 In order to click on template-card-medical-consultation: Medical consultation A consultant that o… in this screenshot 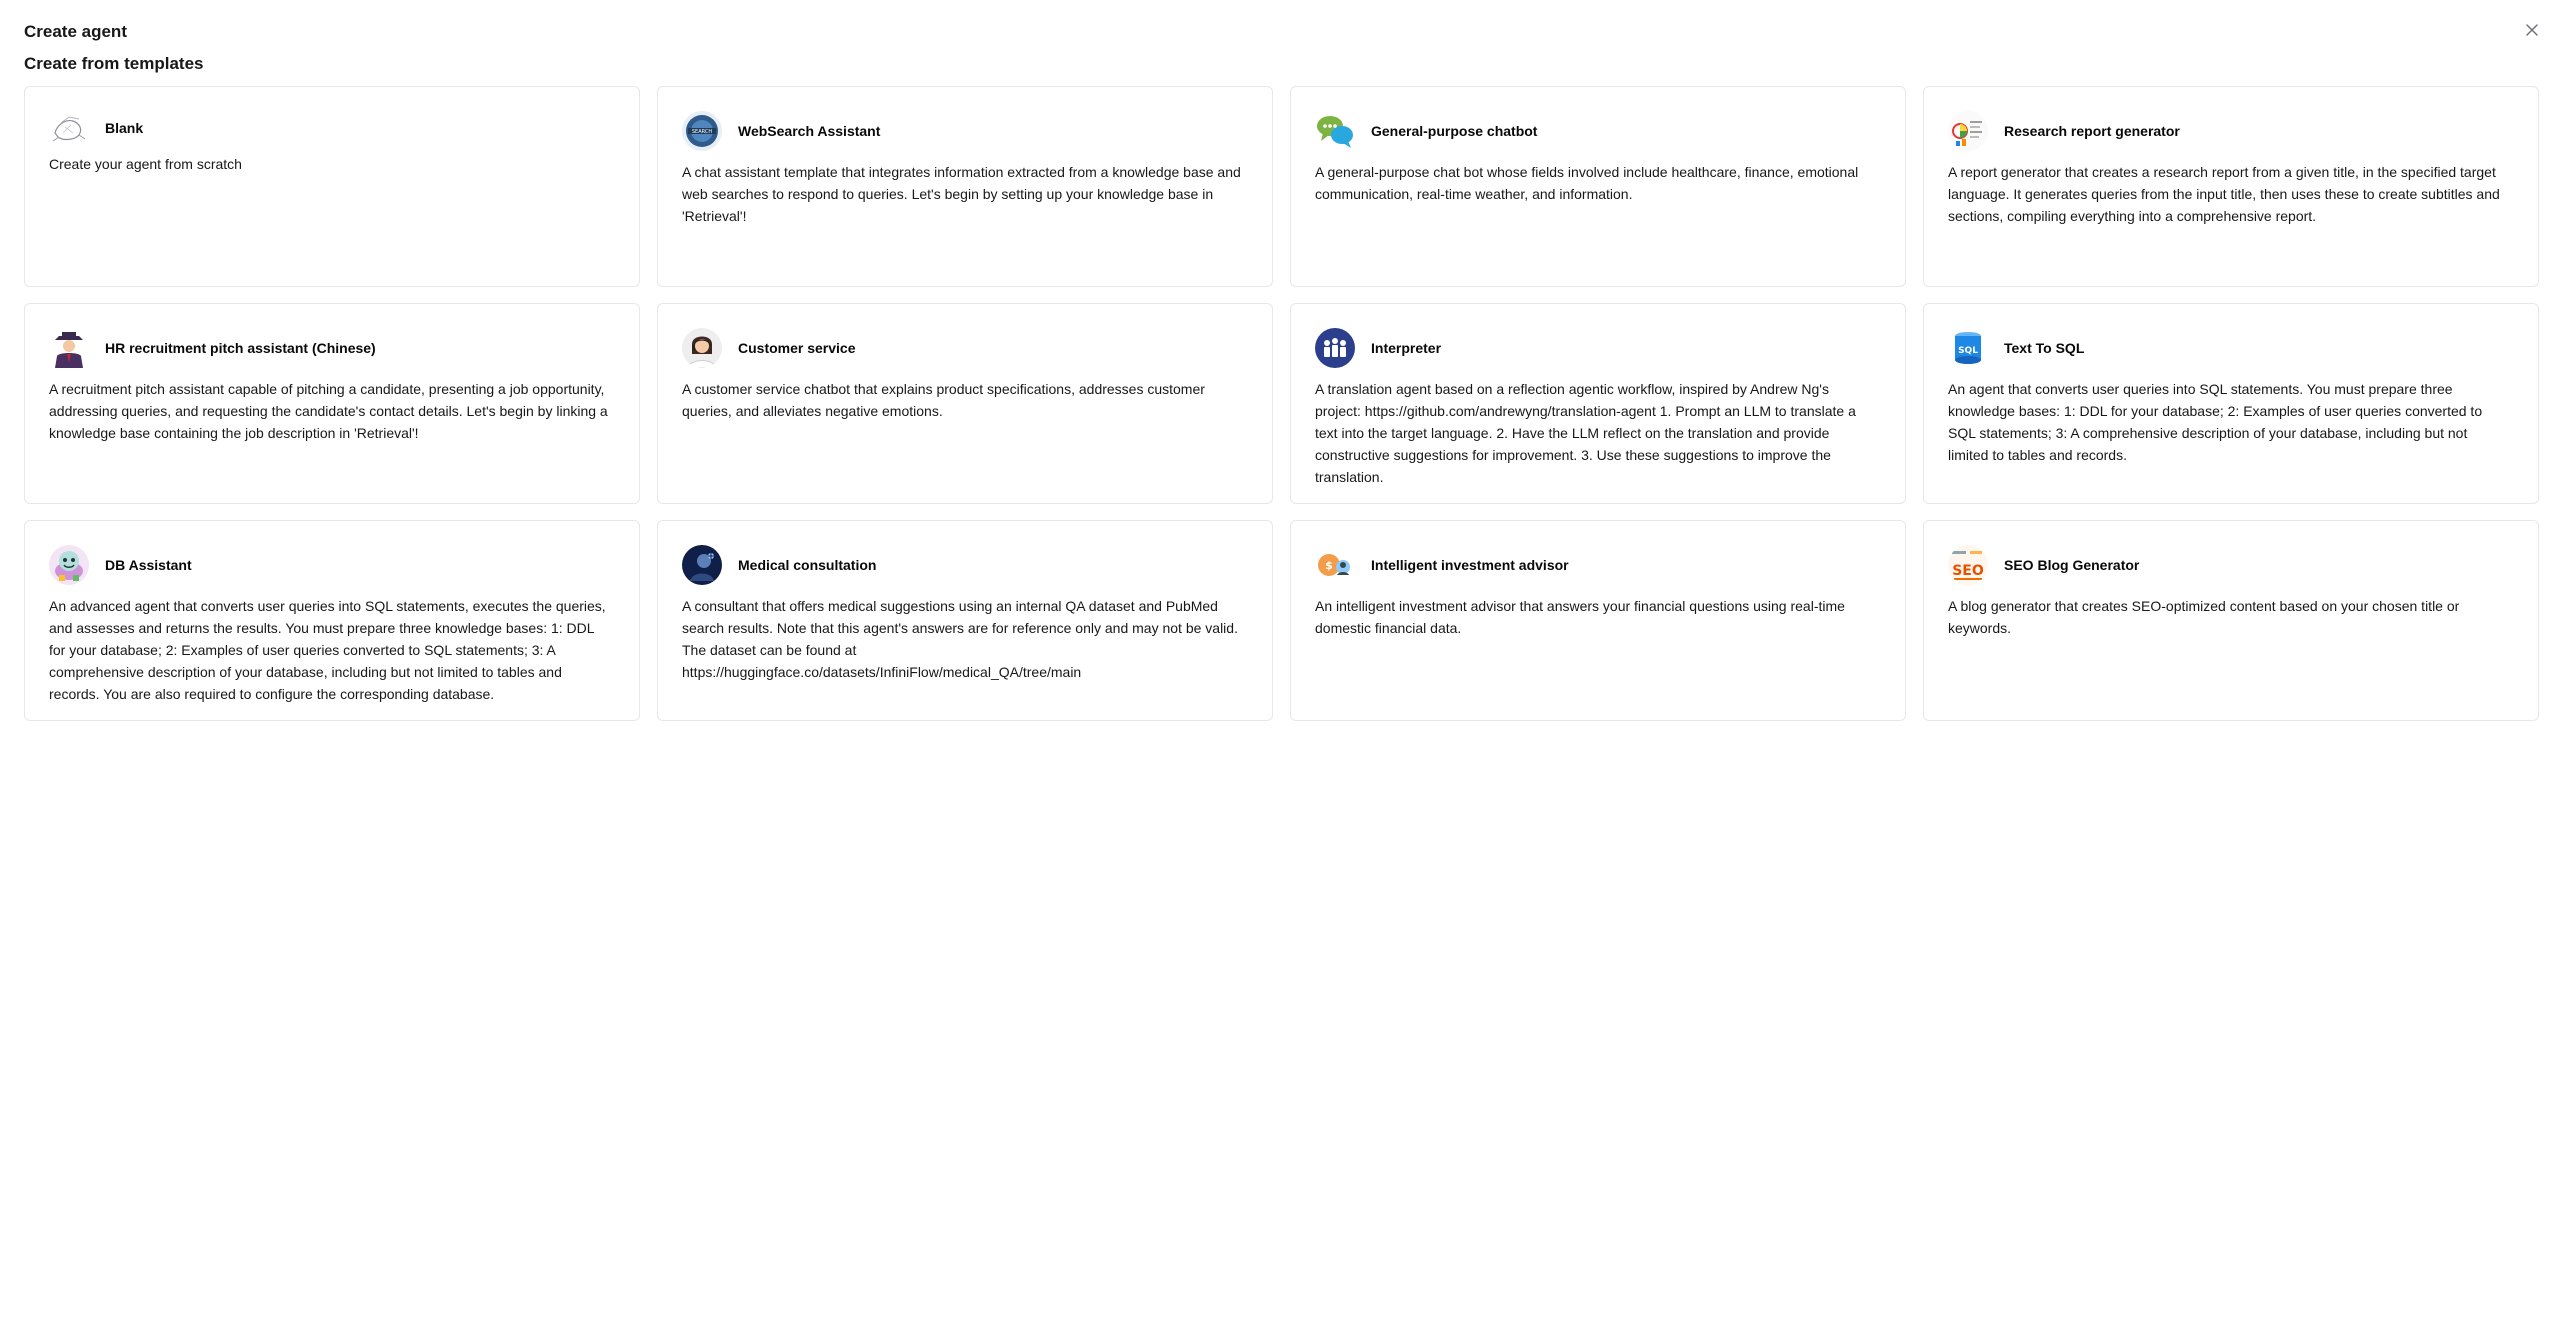, I will do `click(965, 620)`.